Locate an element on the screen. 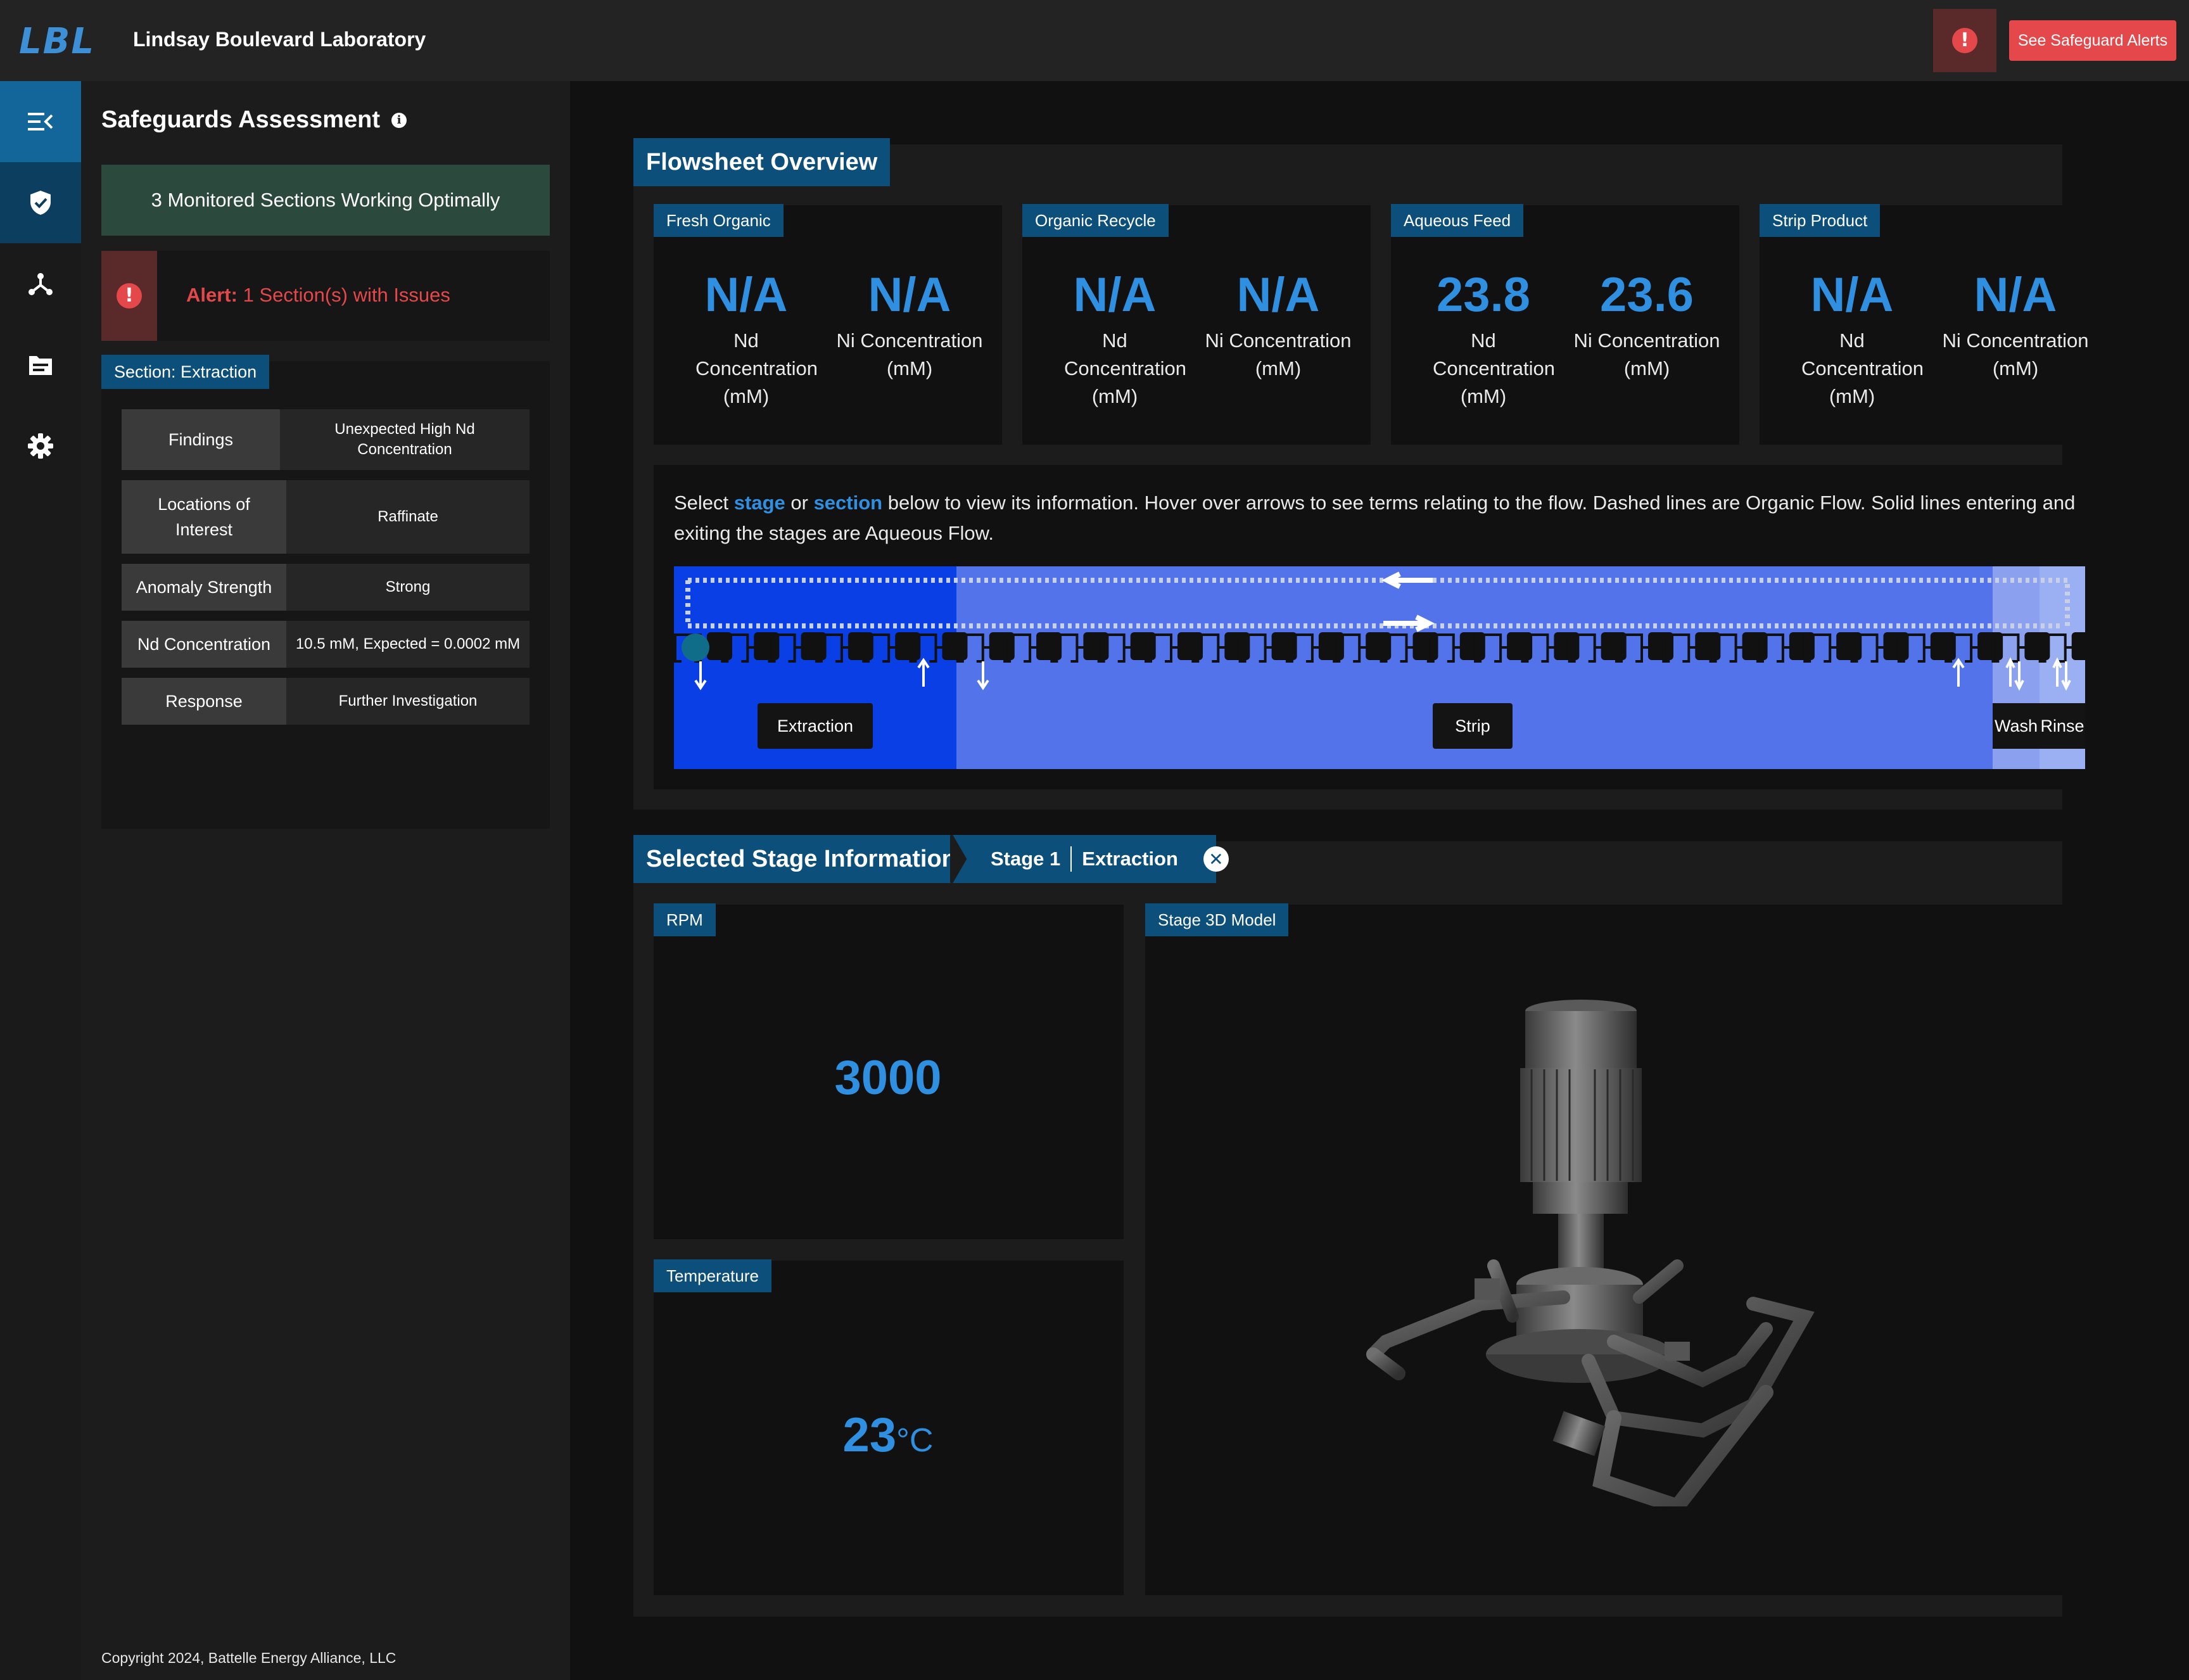 The width and height of the screenshot is (2189, 1680). document-icon is located at coordinates (40, 365).